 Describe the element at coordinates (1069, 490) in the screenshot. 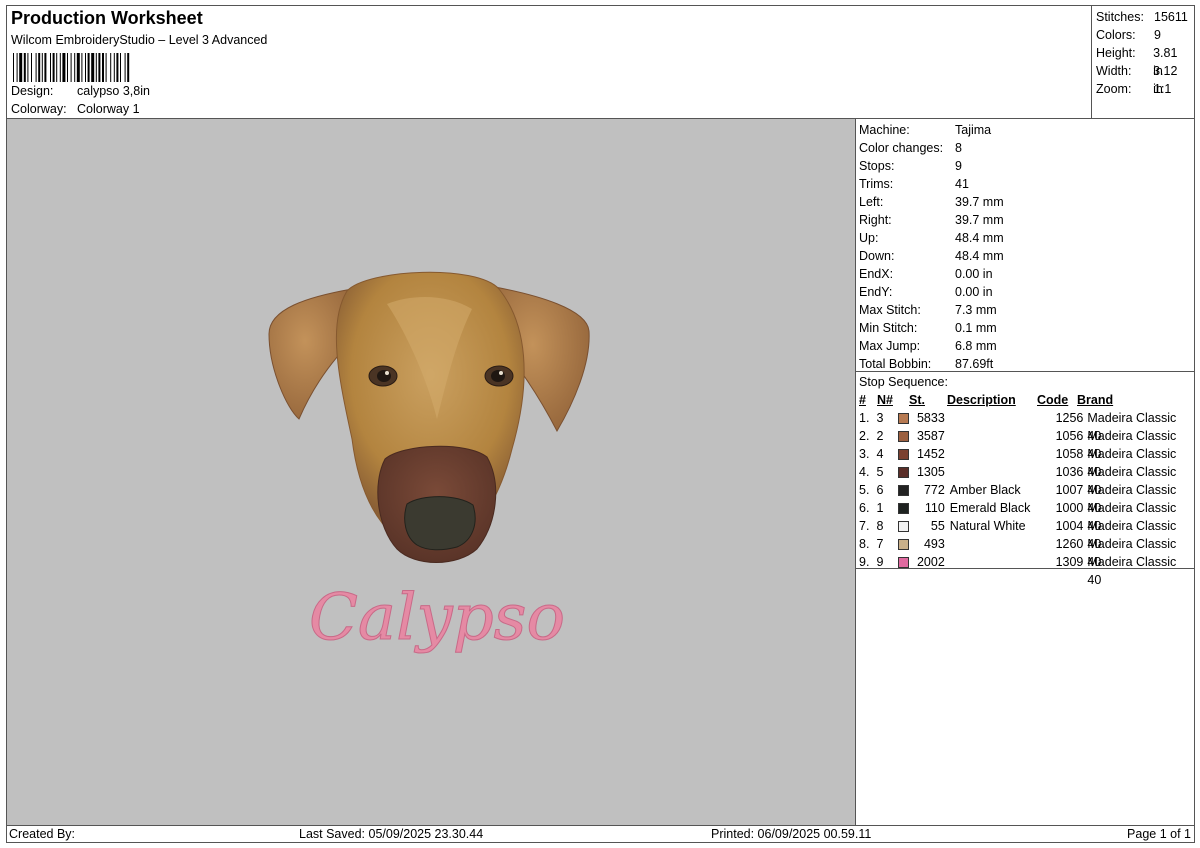

I see `stop-code: 1007` at that location.